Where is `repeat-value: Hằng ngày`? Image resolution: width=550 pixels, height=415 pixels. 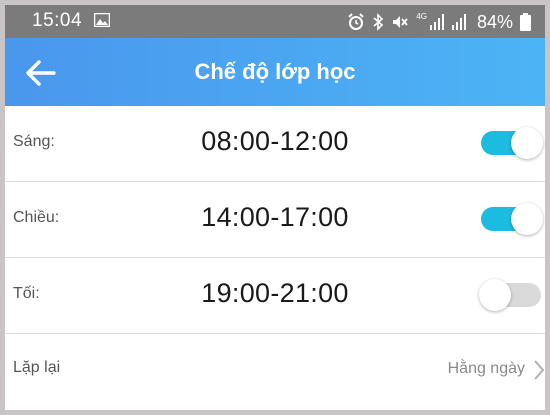
repeat-value: Hằng ngày is located at coordinates (486, 368).